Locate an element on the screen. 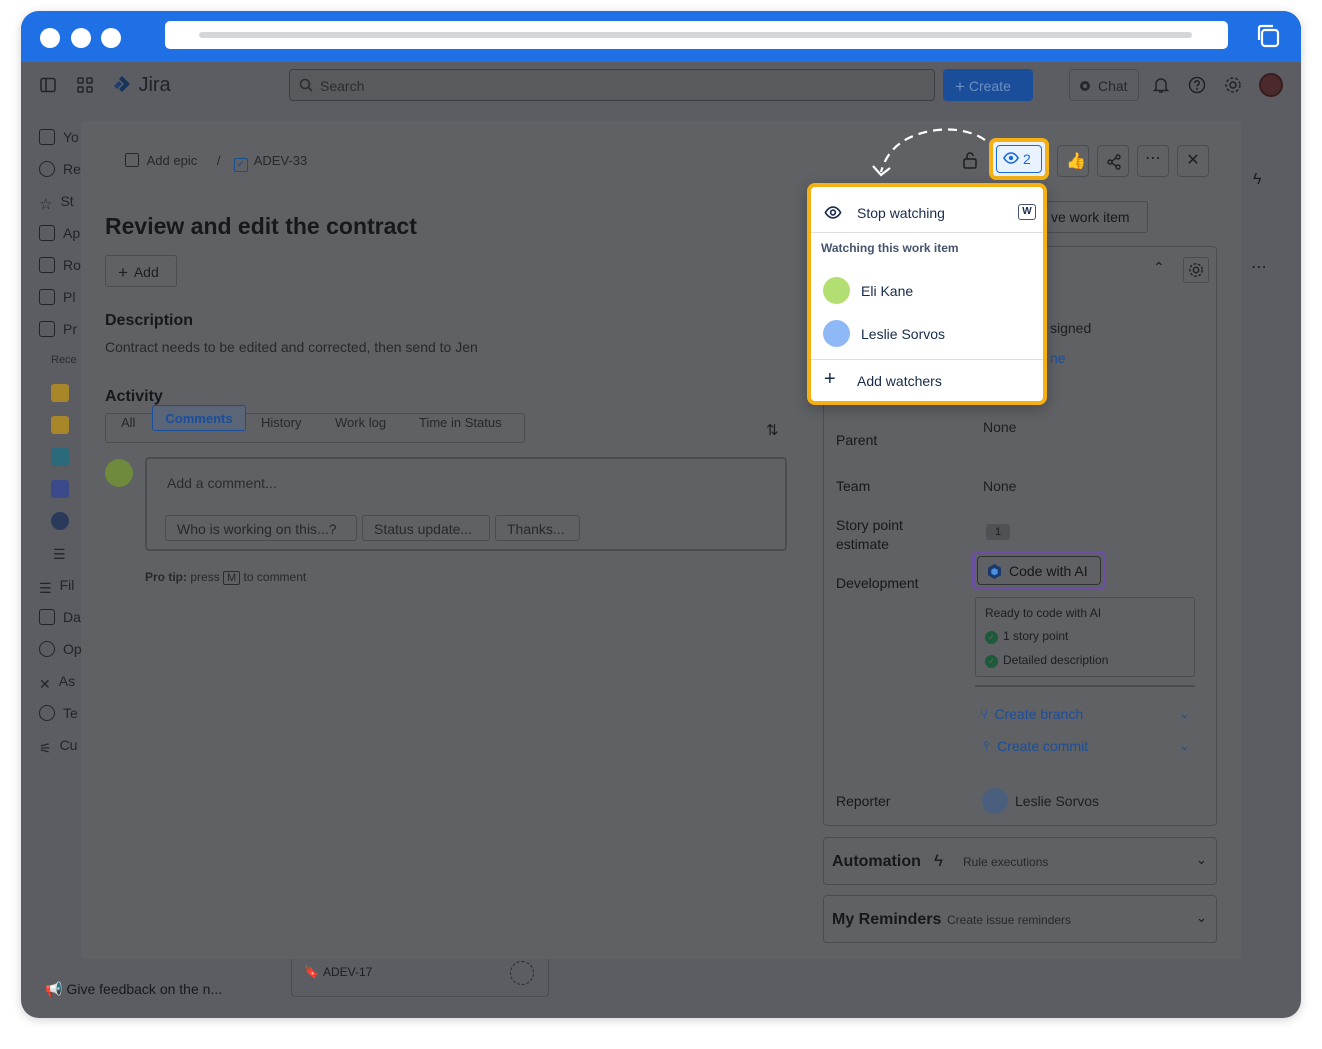  settings-icon is located at coordinates (1233, 87).